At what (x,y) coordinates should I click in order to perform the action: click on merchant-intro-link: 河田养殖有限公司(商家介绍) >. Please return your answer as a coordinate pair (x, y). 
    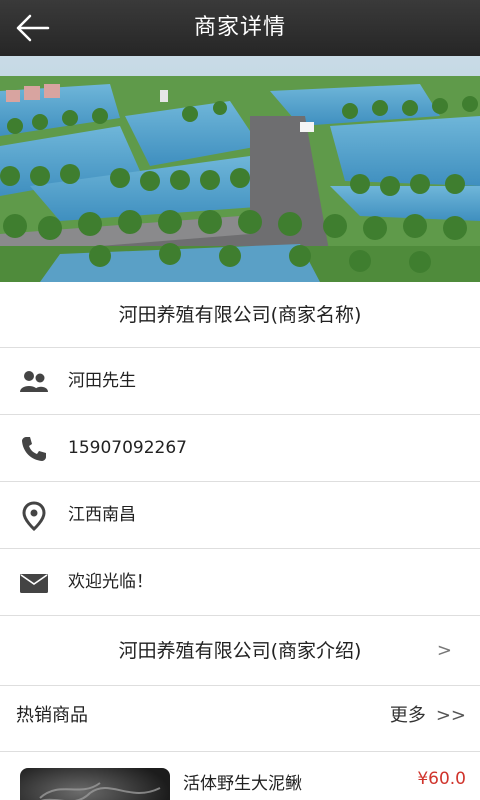
    Looking at the image, I should click on (240, 651).